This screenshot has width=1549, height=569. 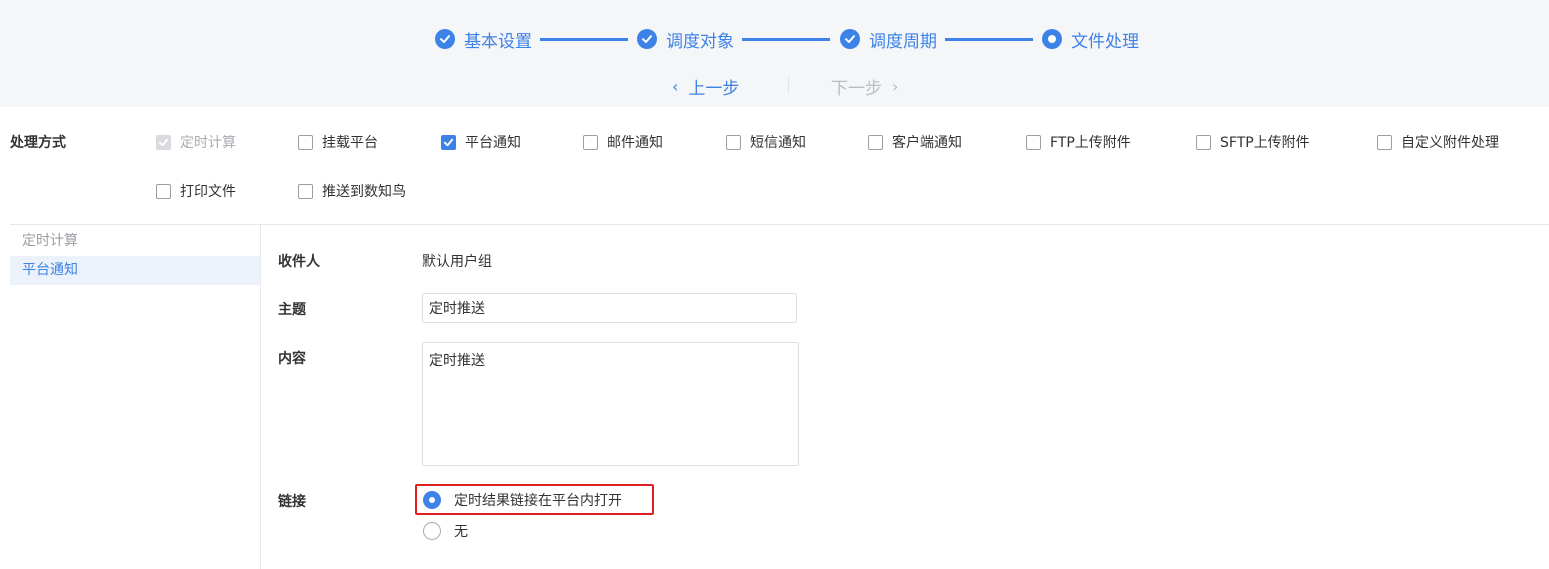 What do you see at coordinates (1090, 143) in the screenshot?
I see `checkbox-label: FTP上传附件` at bounding box center [1090, 143].